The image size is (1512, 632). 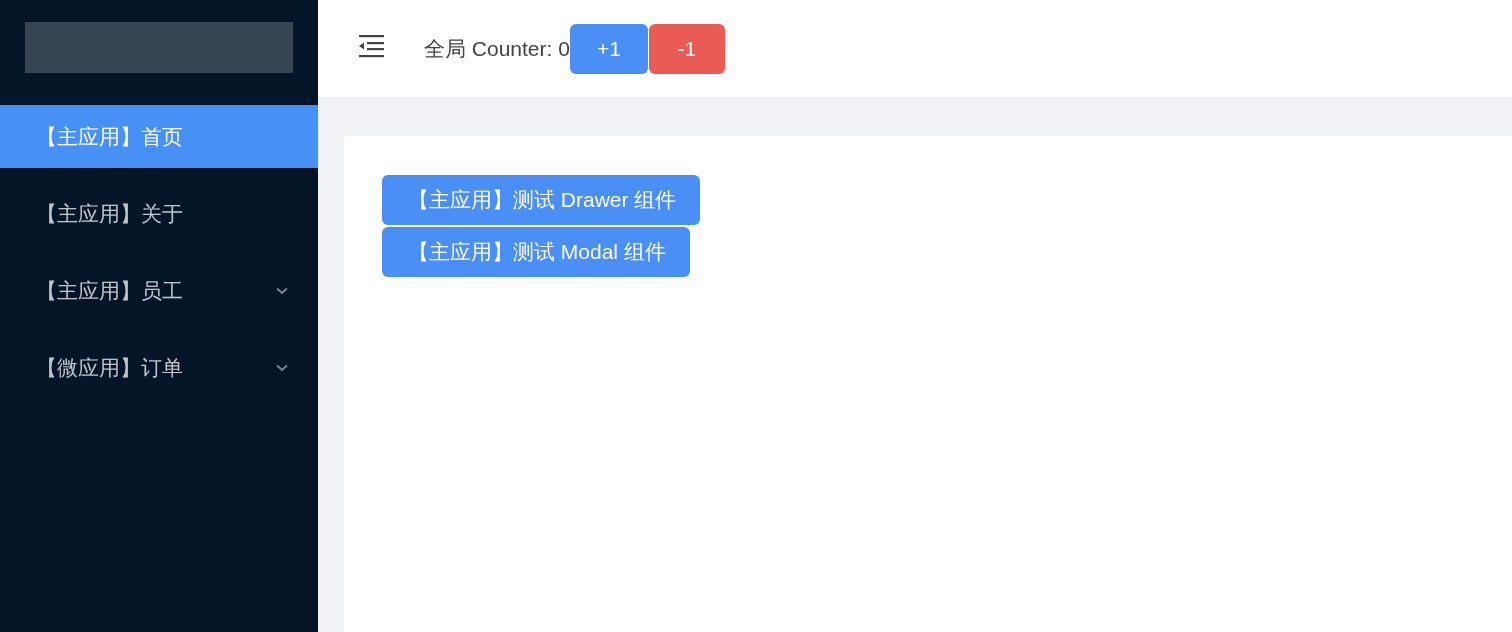 I want to click on menu-fold-icon, so click(x=371, y=45).